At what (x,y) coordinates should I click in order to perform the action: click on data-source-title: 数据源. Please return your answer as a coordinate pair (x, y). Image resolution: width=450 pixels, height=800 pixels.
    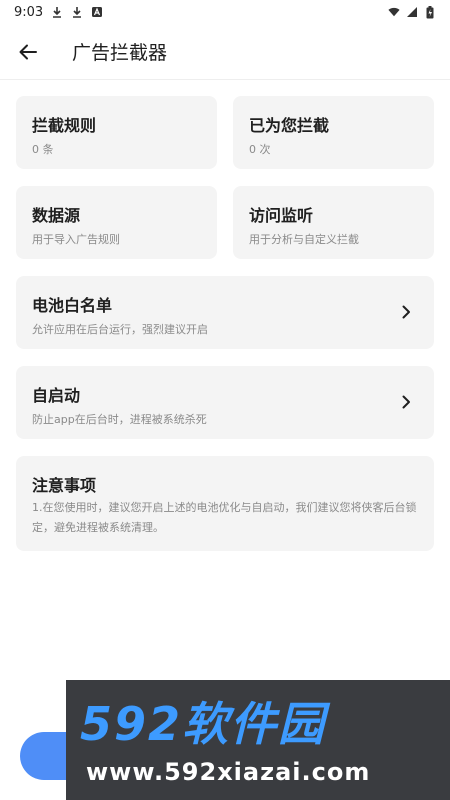
    Looking at the image, I should click on (56, 215).